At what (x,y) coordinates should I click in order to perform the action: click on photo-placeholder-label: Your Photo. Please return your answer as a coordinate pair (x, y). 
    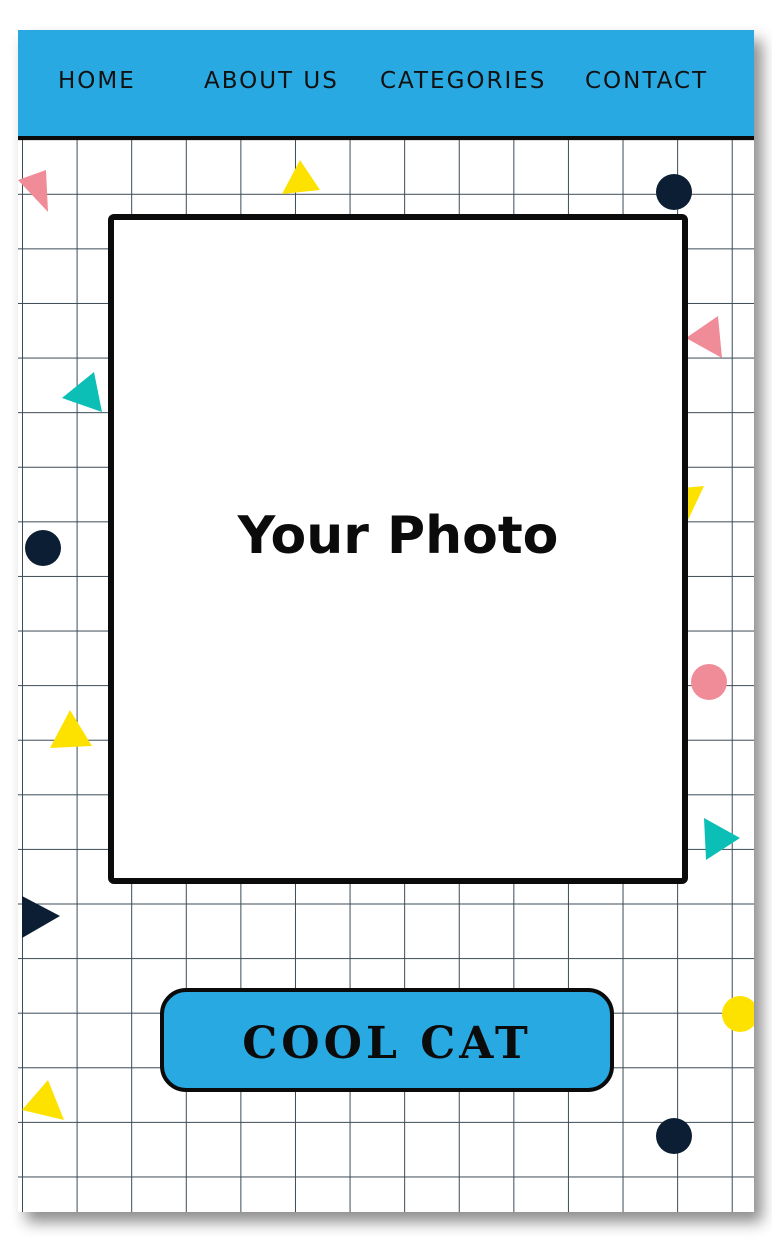
    Looking at the image, I should click on (398, 536).